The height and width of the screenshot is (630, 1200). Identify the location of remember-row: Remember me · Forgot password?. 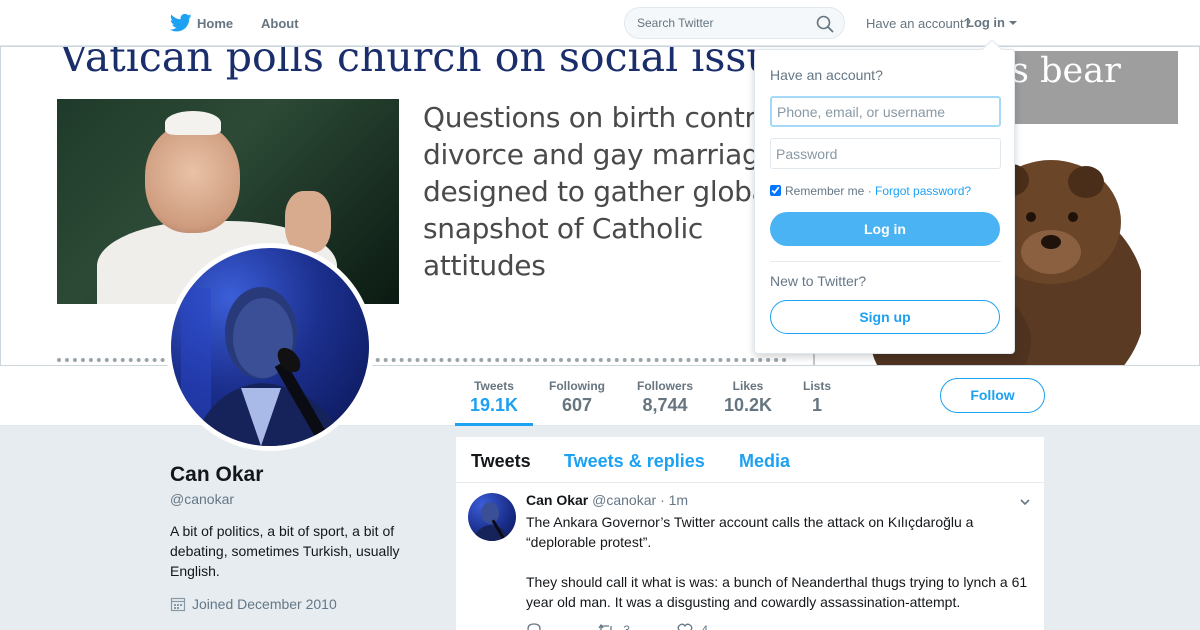
(870, 191).